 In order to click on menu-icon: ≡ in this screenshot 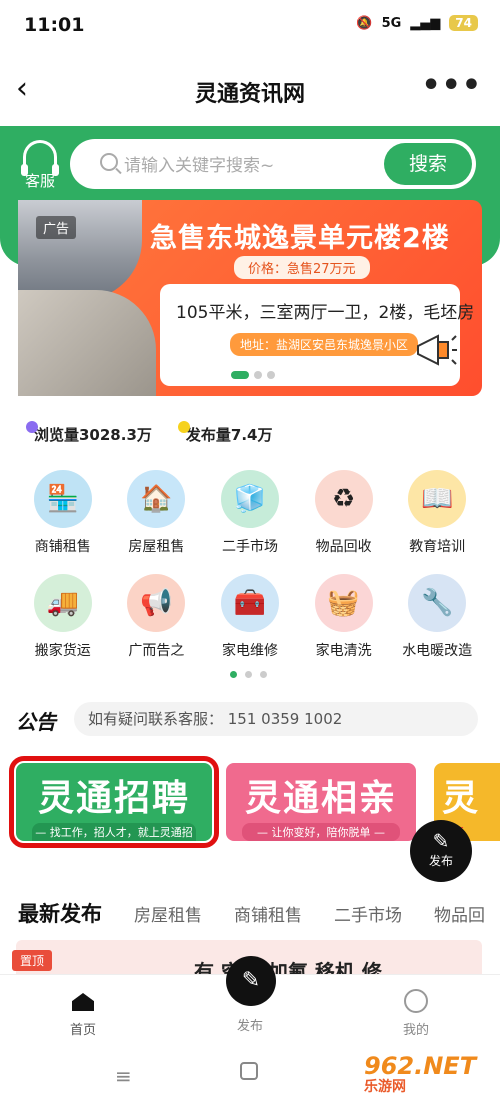, I will do `click(123, 1076)`.